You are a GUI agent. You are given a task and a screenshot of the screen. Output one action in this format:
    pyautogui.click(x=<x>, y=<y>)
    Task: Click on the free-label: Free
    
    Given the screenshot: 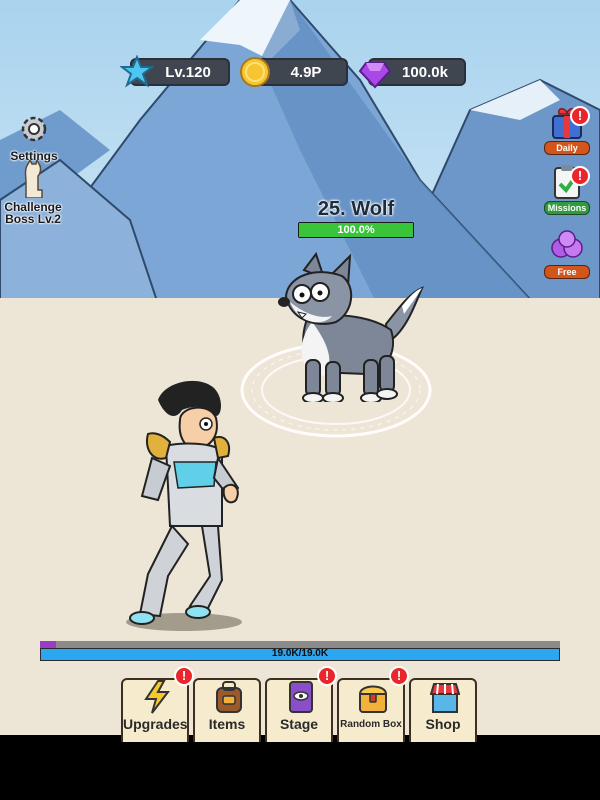 What is the action you would take?
    pyautogui.click(x=567, y=272)
    